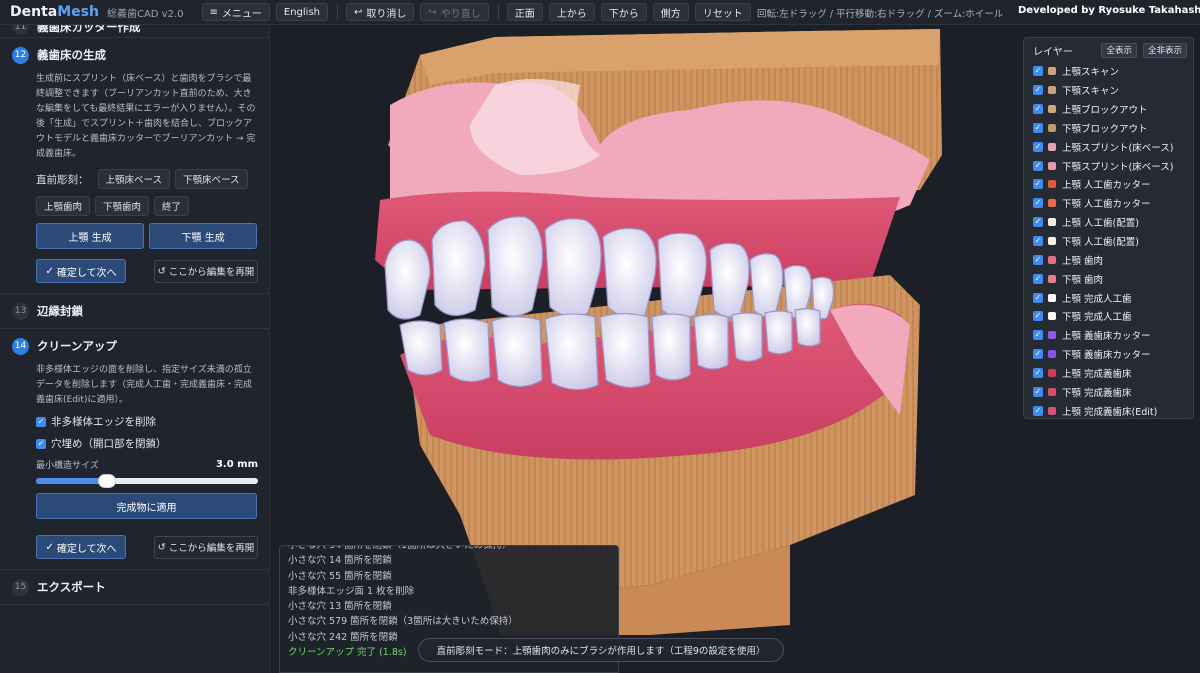 The image size is (1200, 673). Describe the element at coordinates (1119, 50) in the screenshot. I see `show-all-button: 全表示` at that location.